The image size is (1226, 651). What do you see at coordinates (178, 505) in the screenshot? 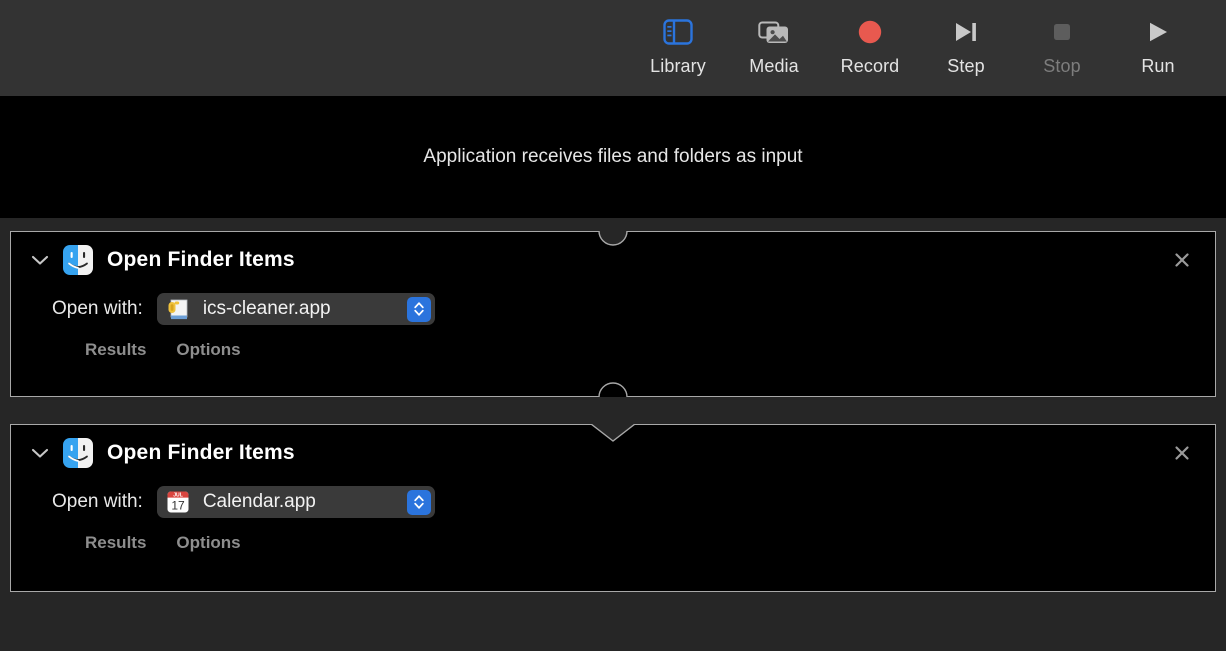
I see `calendar-day-label: 17` at bounding box center [178, 505].